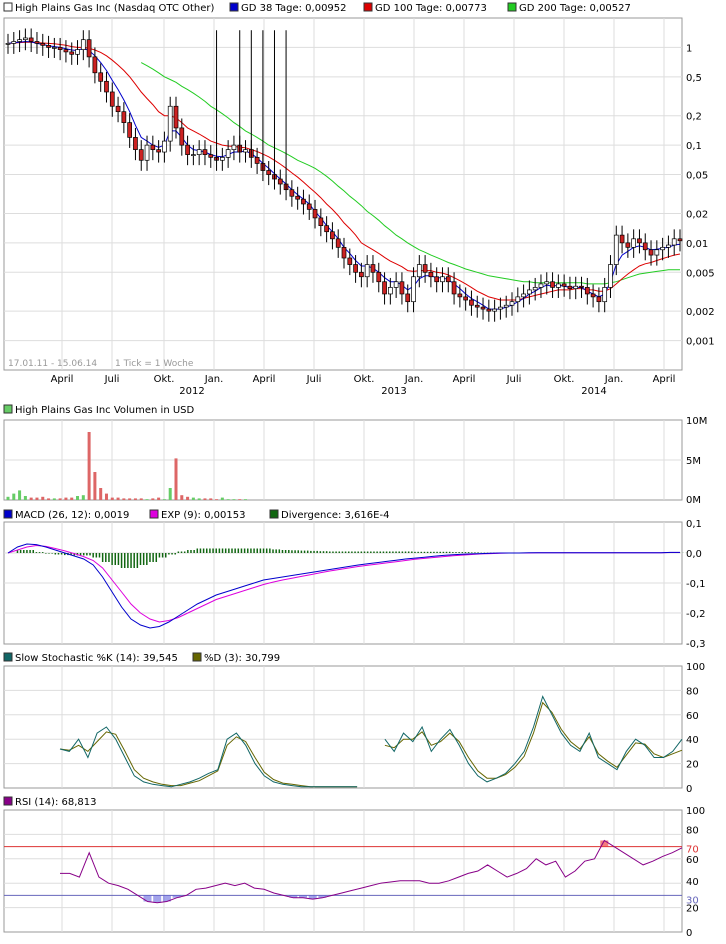 This screenshot has height=944, width=726. Describe the element at coordinates (431, 8) in the screenshot. I see `legend-gd100: GD 100 Tage: 0,00773` at that location.